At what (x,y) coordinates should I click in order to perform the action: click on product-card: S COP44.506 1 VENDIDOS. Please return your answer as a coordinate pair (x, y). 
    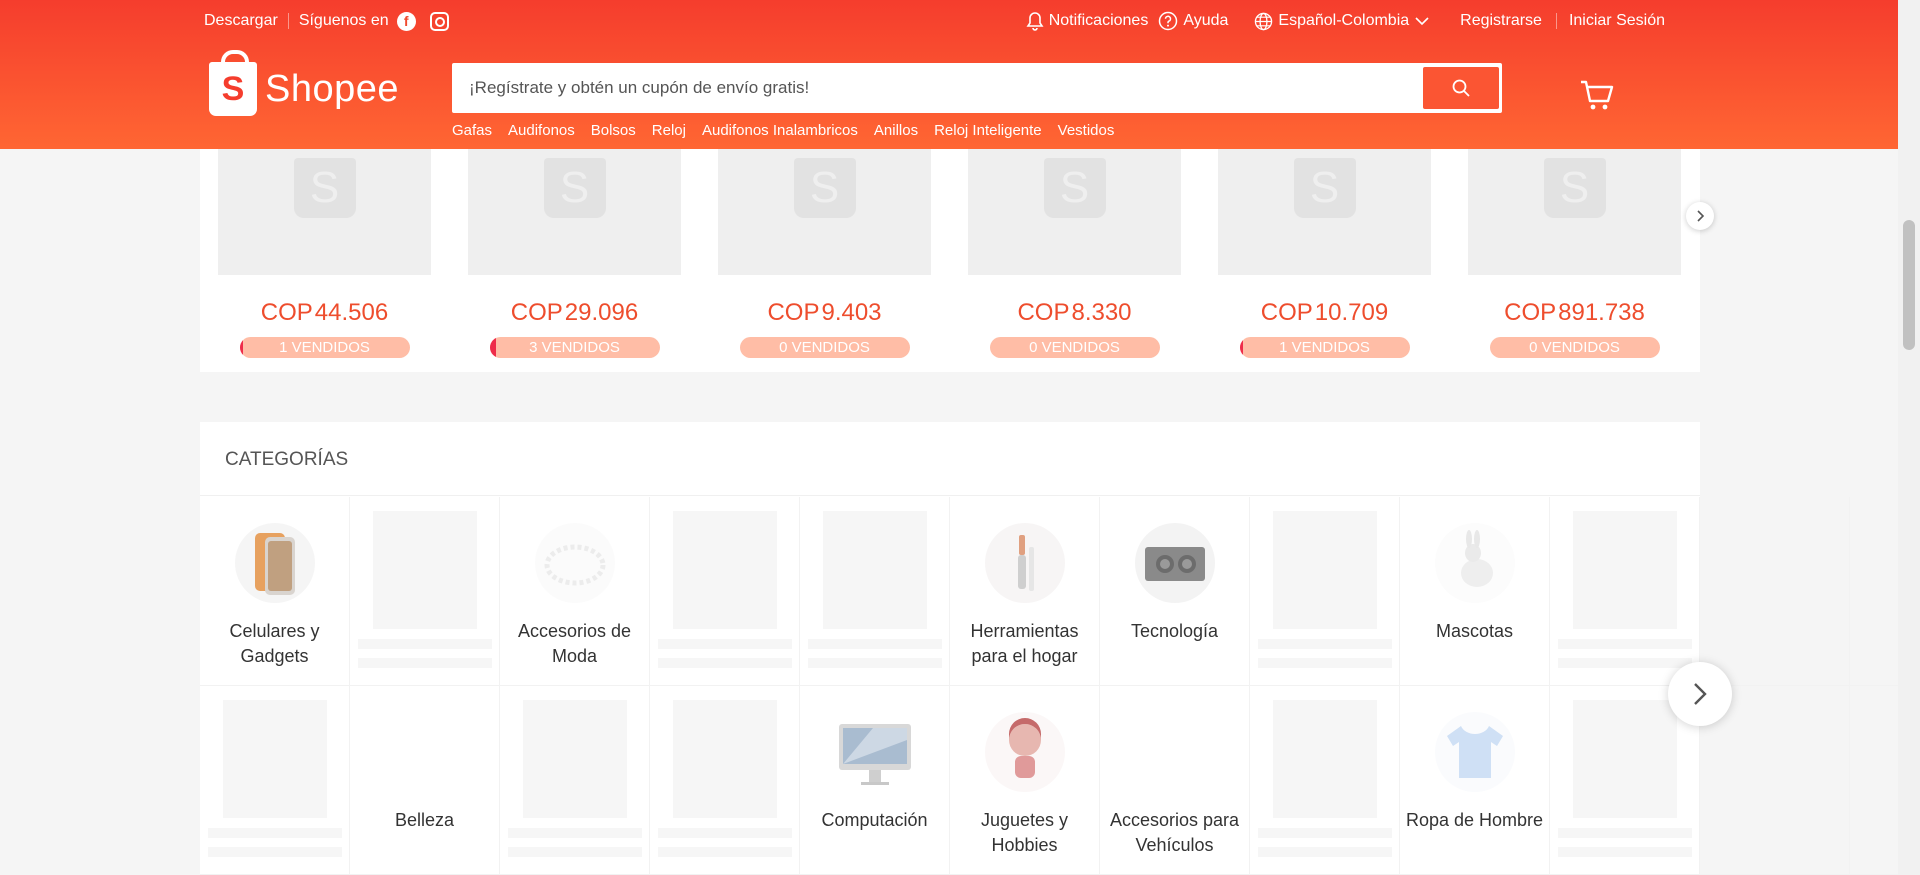
    Looking at the image, I should click on (324, 239).